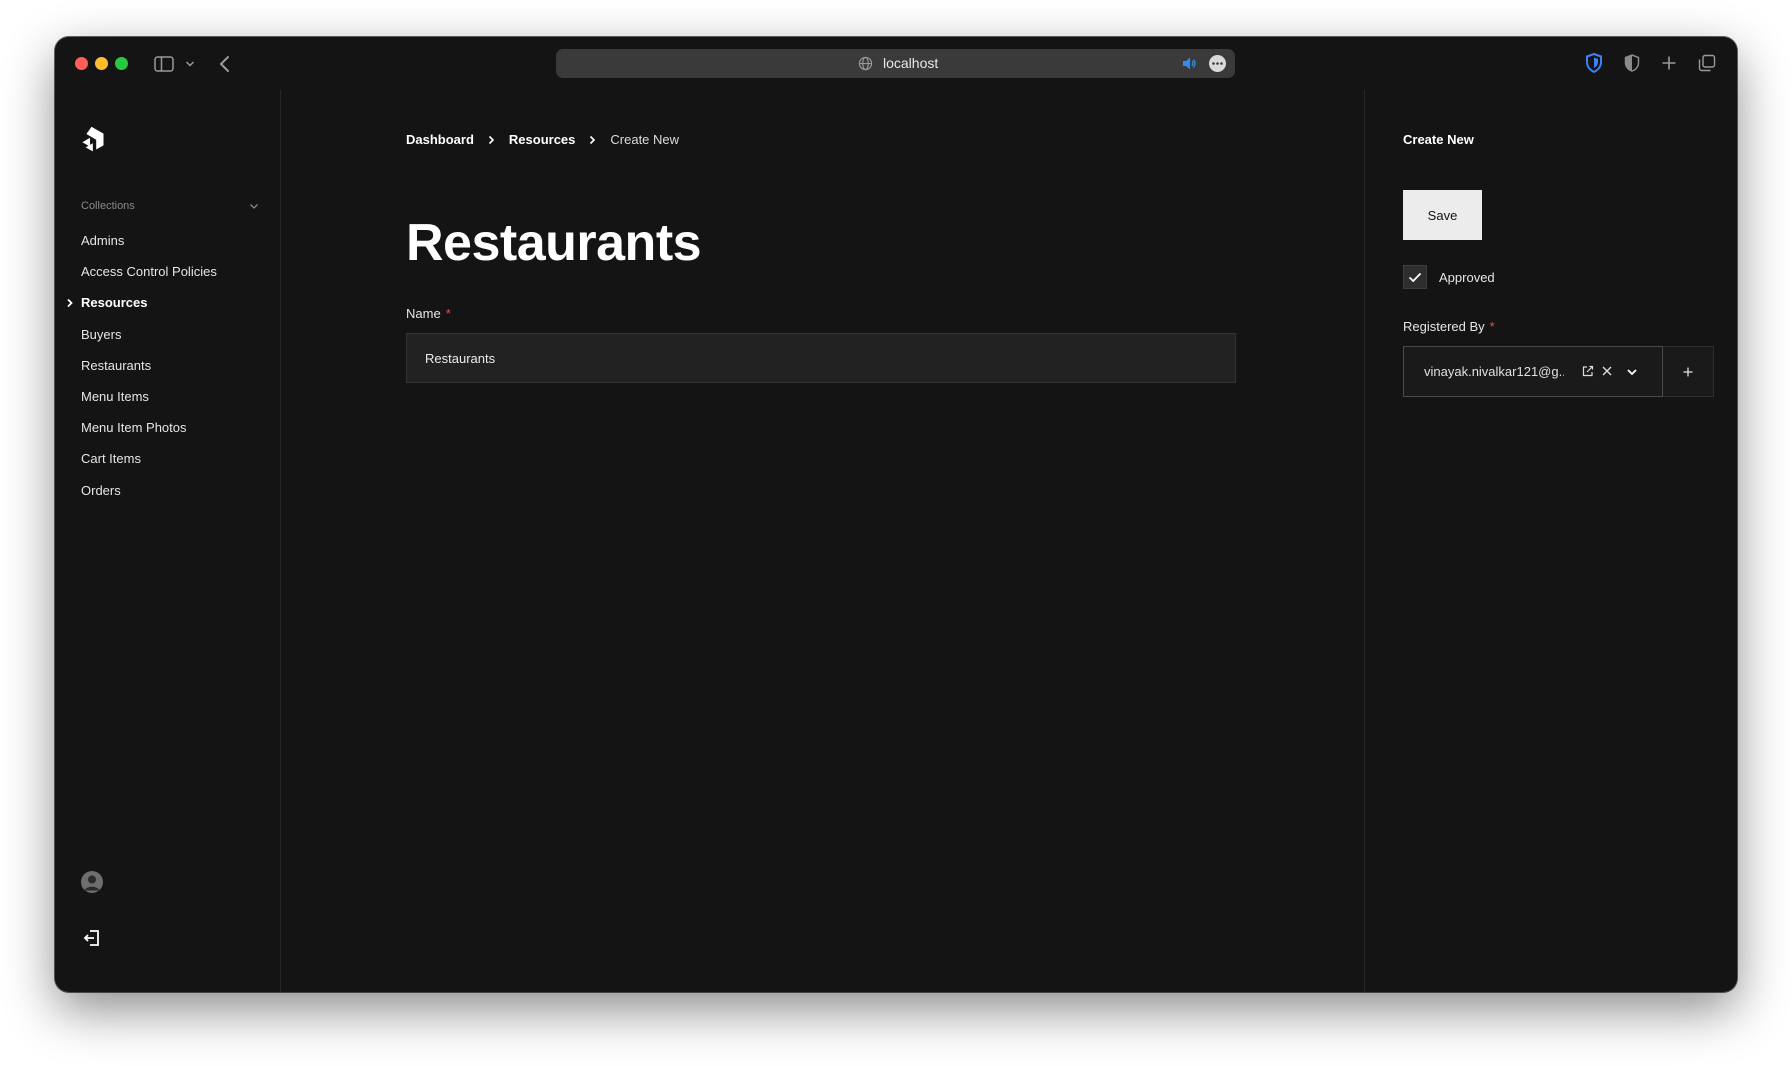 Image resolution: width=1792 pixels, height=1066 pixels. What do you see at coordinates (1594, 63) in the screenshot?
I see `password-manager-icon` at bounding box center [1594, 63].